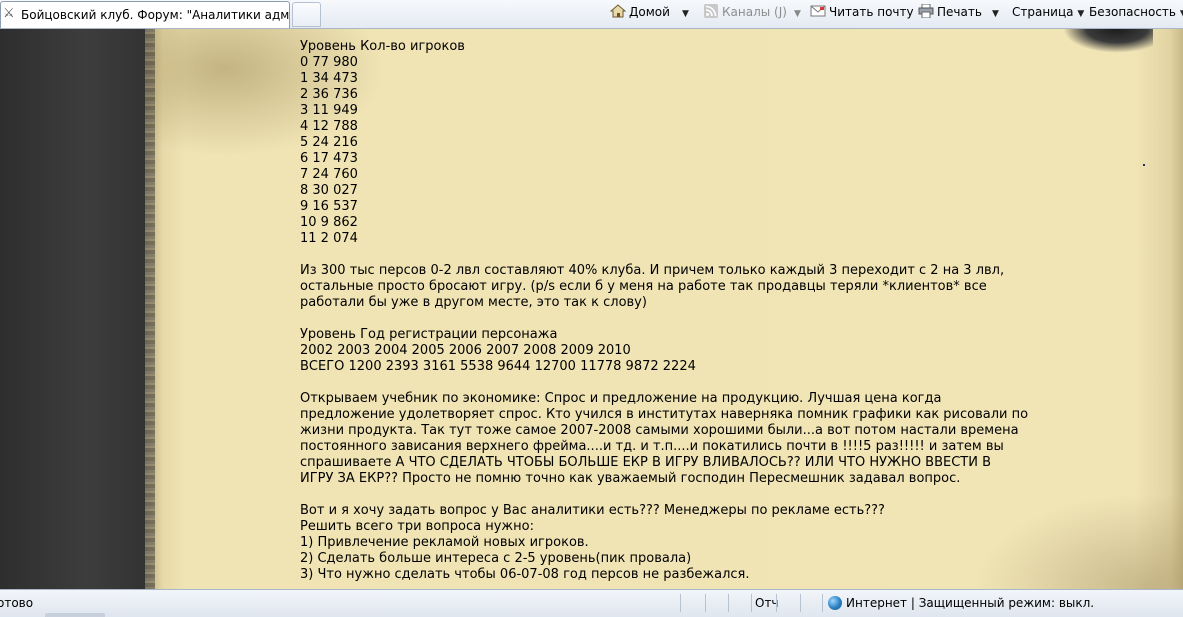 The width and height of the screenshot is (1183, 617). Describe the element at coordinates (618, 11) in the screenshot. I see `home-icon` at that location.